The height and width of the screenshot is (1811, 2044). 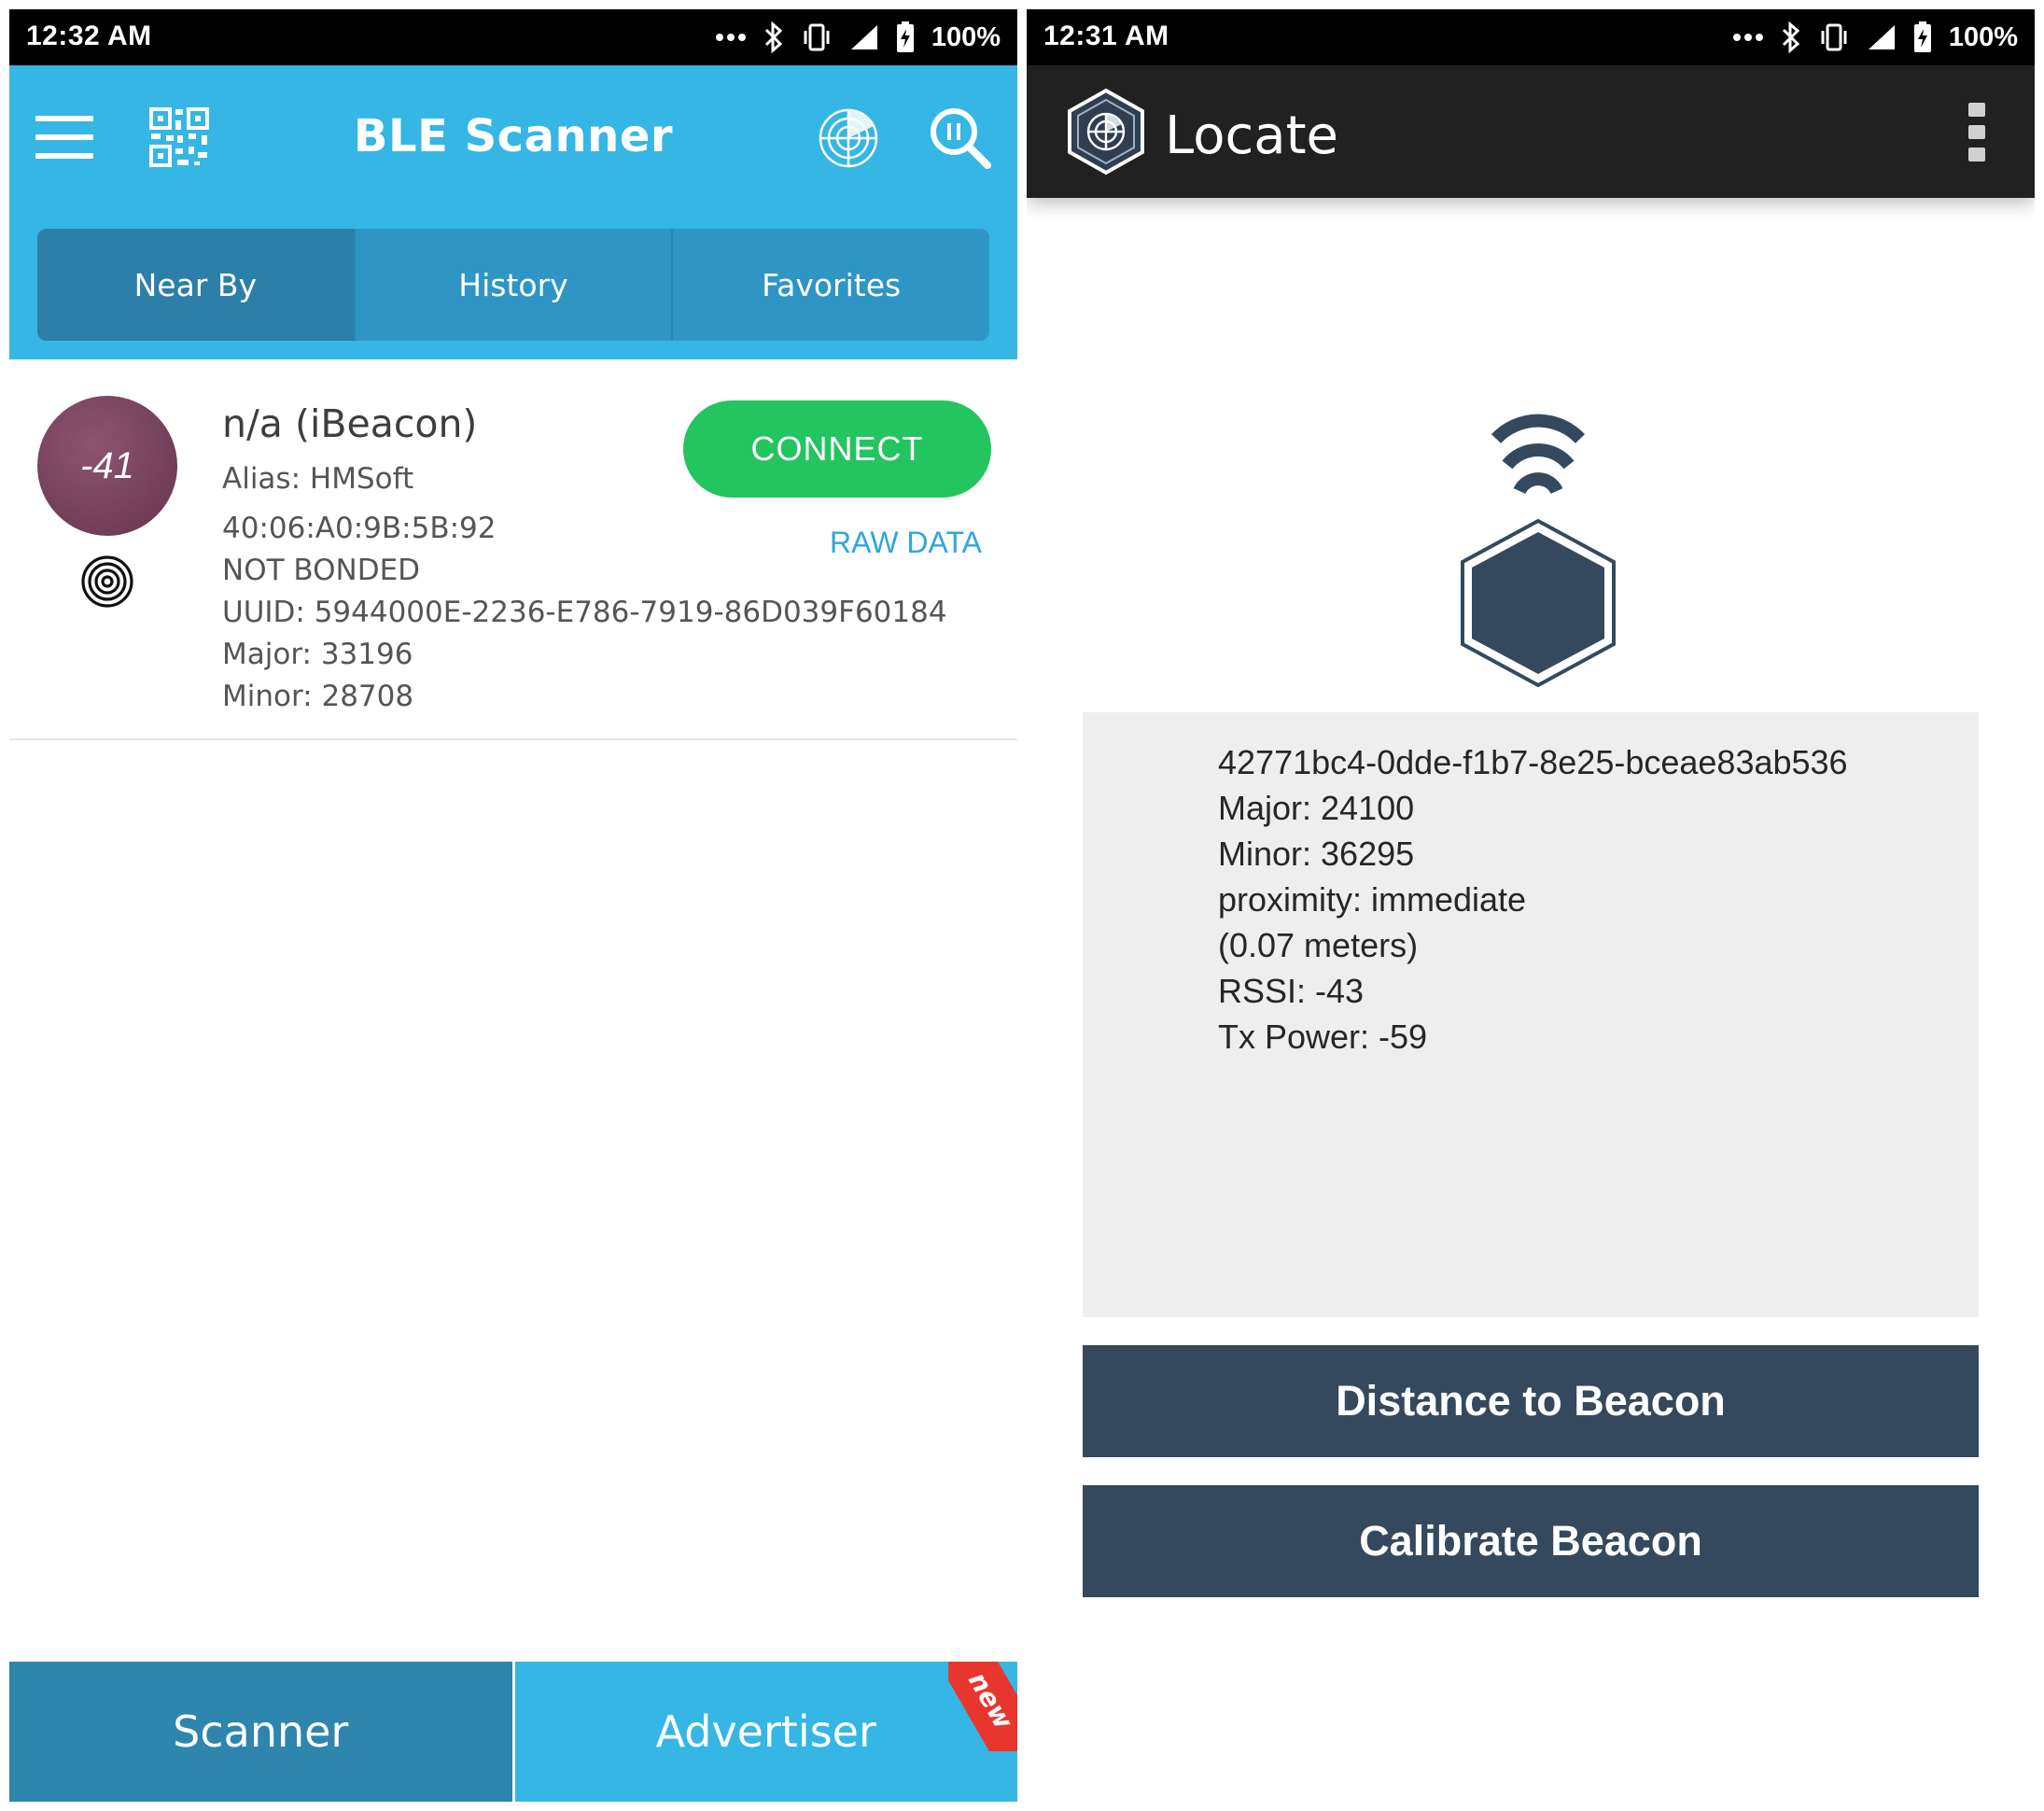 What do you see at coordinates (350, 423) in the screenshot?
I see `device-name: n/a (iBeacon)` at bounding box center [350, 423].